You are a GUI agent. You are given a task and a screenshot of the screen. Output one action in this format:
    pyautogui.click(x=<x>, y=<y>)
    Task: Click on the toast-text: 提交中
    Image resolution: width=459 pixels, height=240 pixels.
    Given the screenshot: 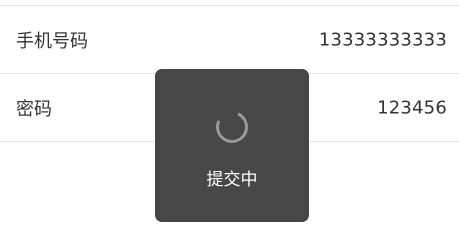 What is the action you would take?
    pyautogui.click(x=232, y=180)
    